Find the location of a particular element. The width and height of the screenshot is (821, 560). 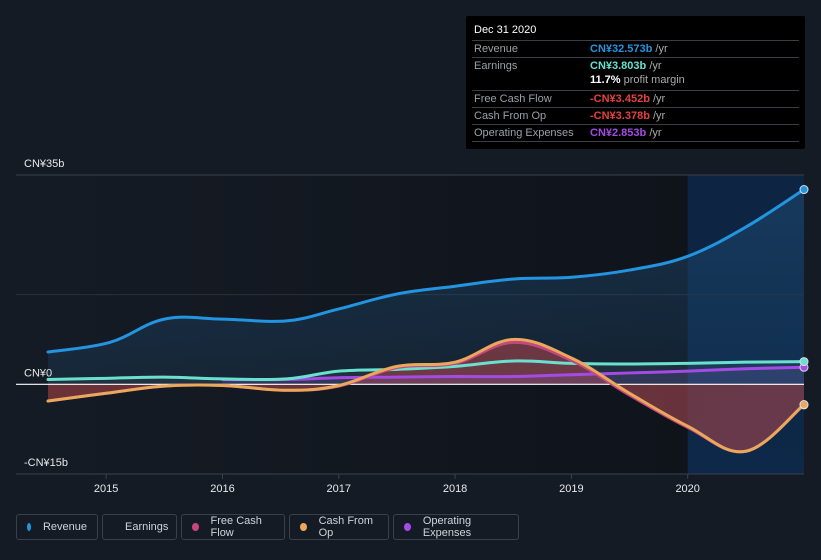

tooltip-label: Operating Expenses is located at coordinates (524, 133).